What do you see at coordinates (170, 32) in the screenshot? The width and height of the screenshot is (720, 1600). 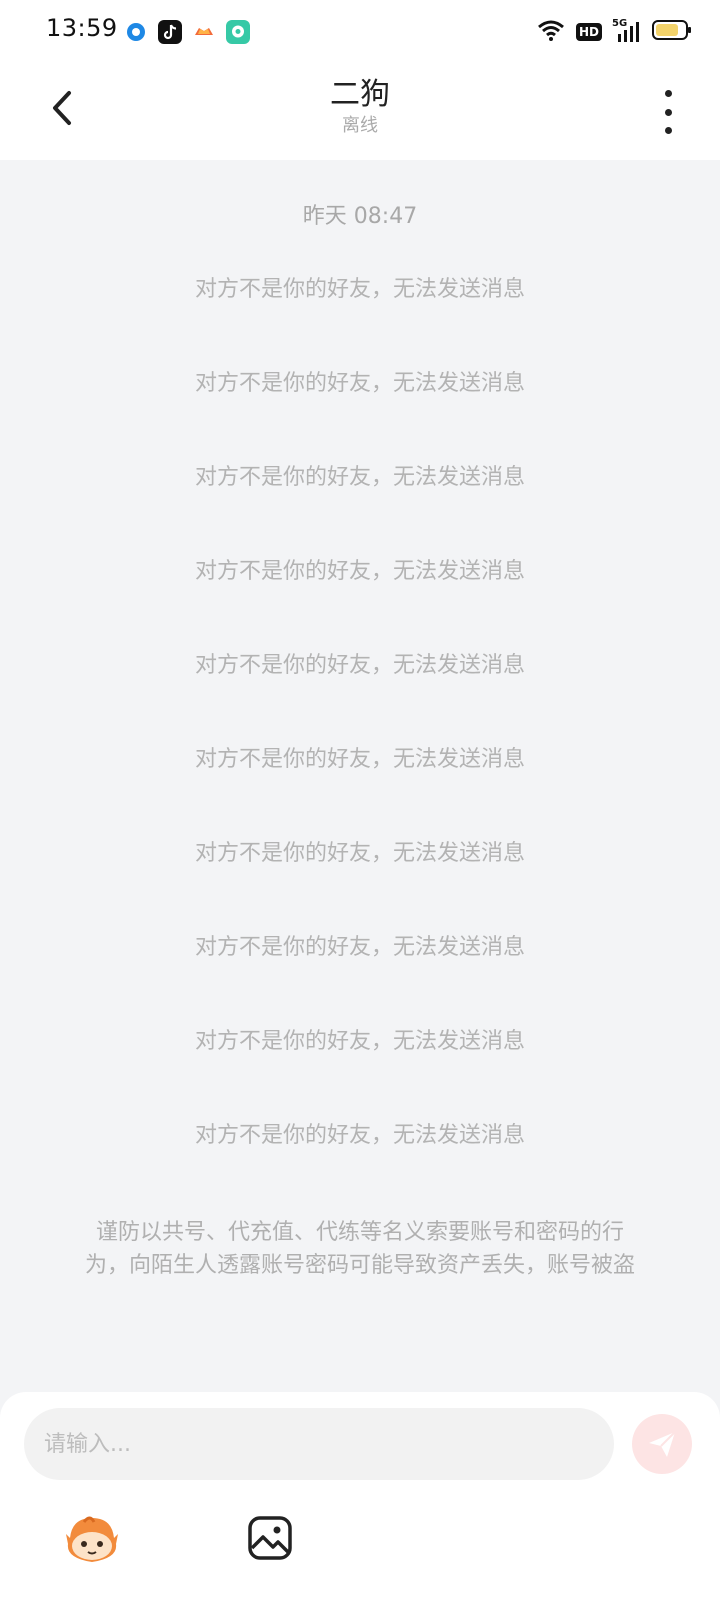 I see `tiktok-icon` at bounding box center [170, 32].